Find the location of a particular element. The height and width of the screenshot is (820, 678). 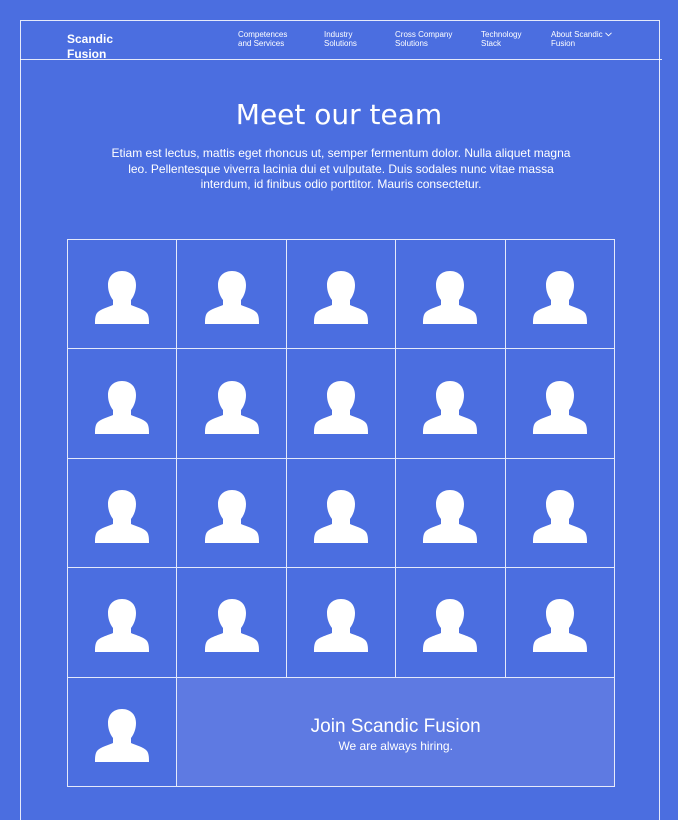

nav-item-cross-company: Cross Company Solutions is located at coordinates (438, 39).